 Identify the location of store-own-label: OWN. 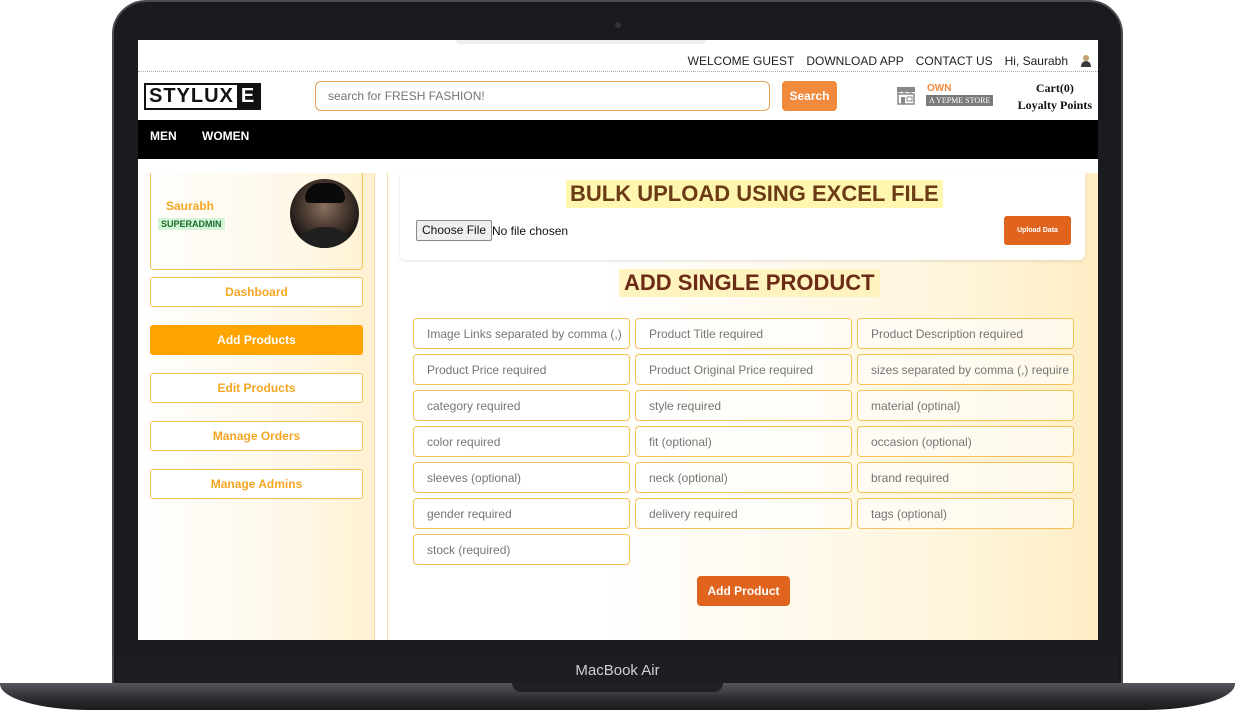
(939, 88).